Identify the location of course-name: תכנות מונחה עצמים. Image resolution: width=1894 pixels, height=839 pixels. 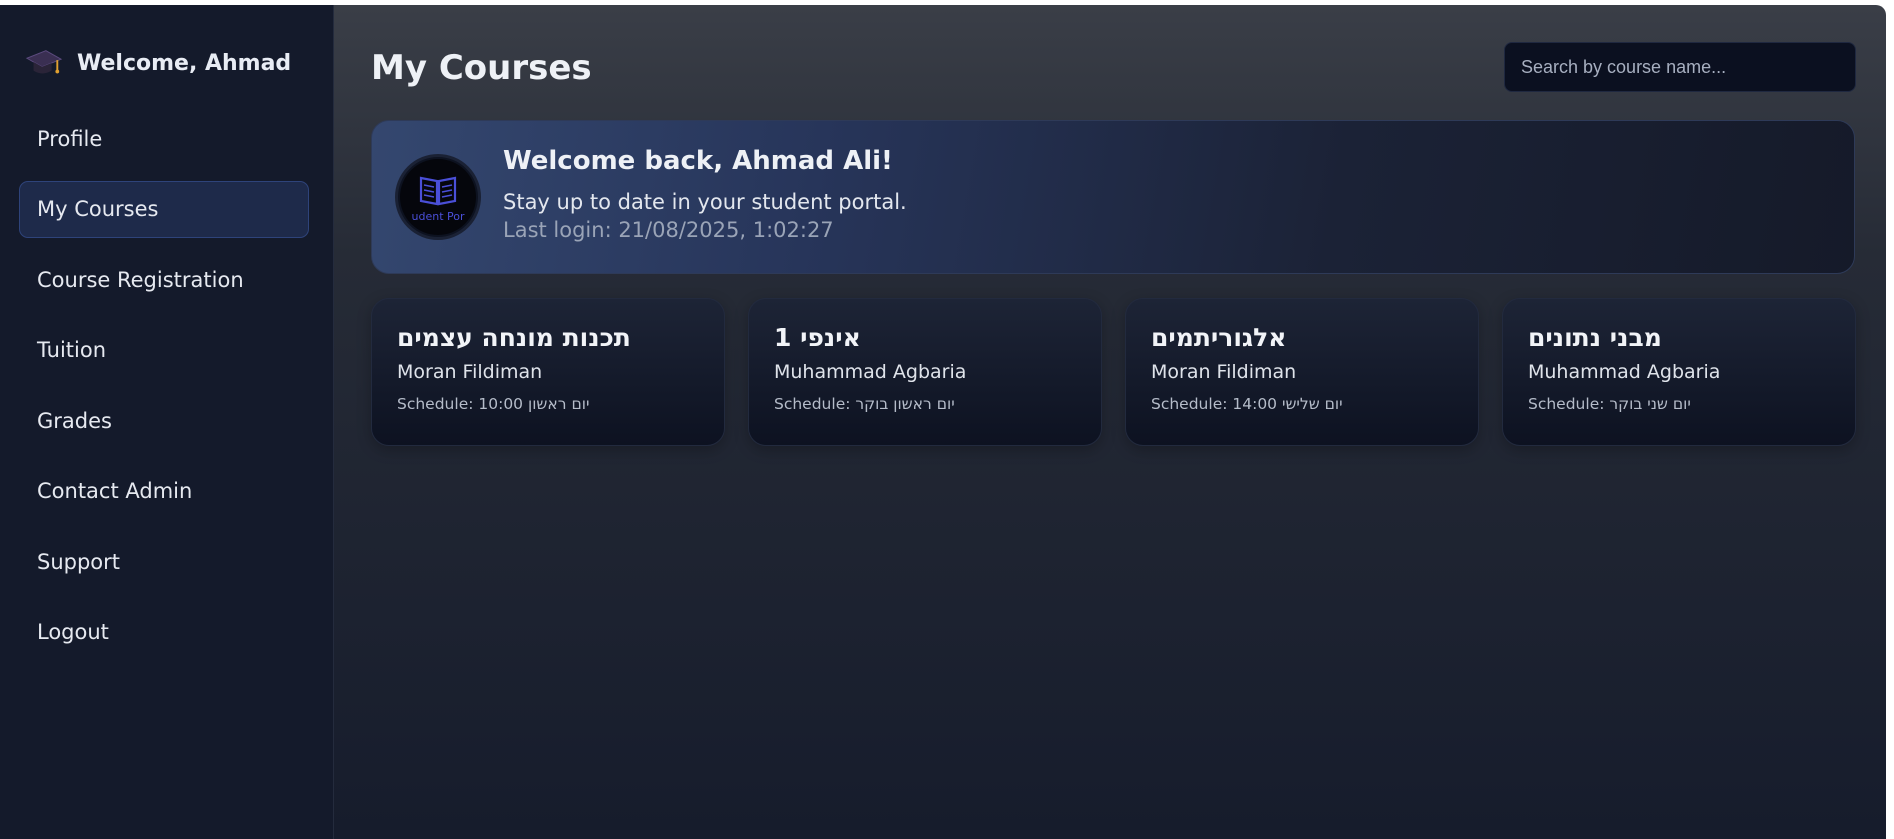
(514, 337).